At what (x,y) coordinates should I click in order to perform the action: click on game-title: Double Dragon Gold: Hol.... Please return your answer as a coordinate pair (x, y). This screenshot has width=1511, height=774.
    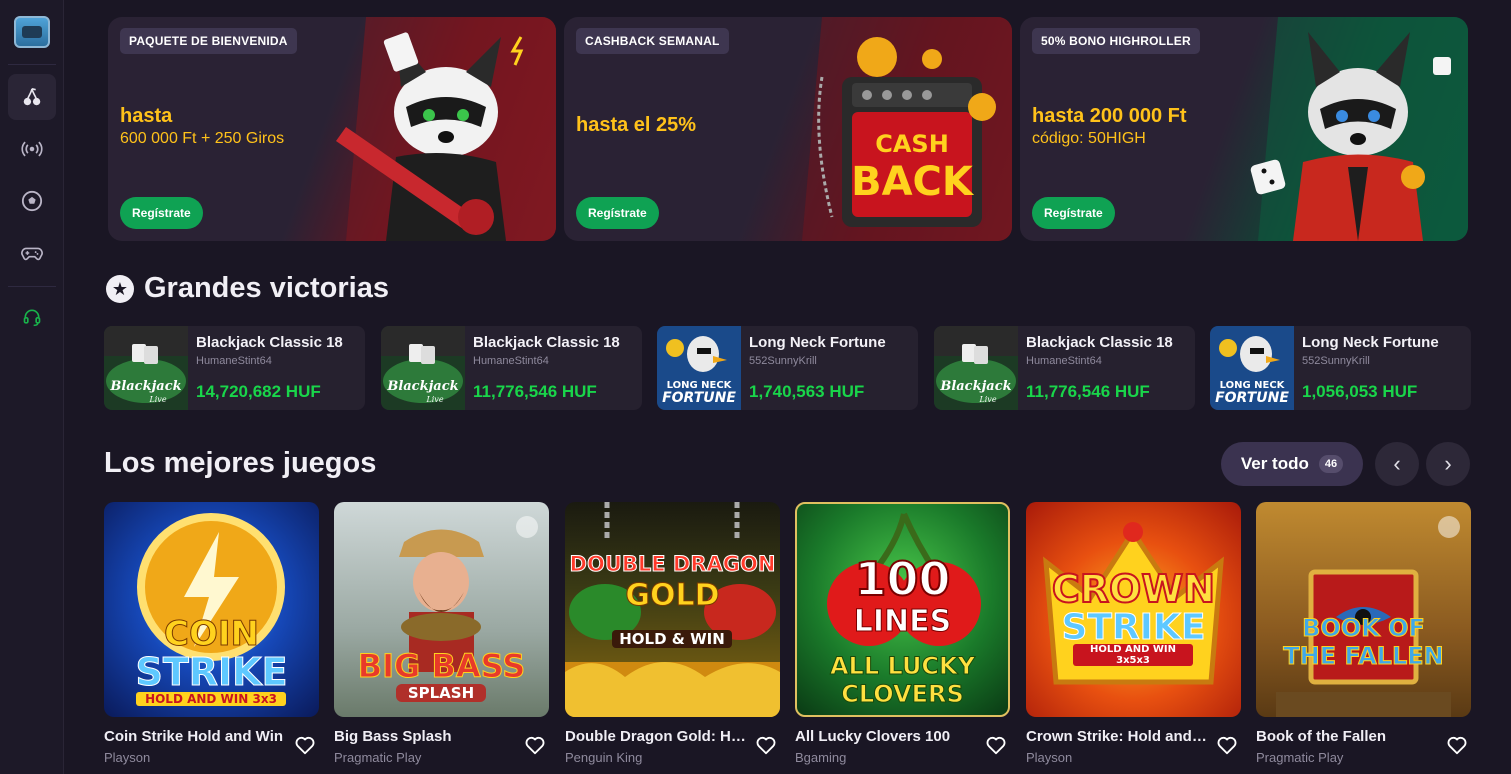
    Looking at the image, I should click on (656, 736).